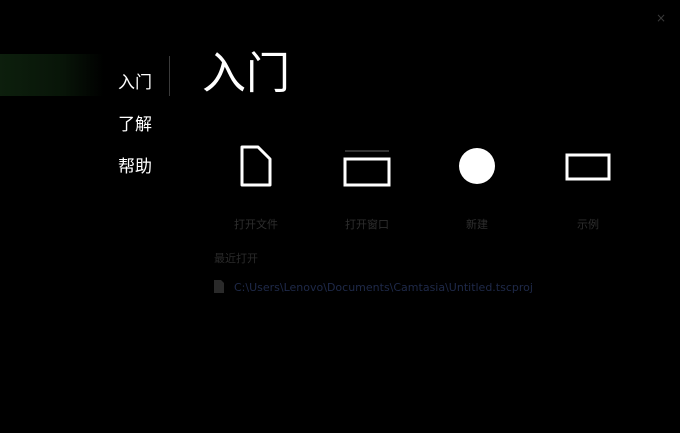 The height and width of the screenshot is (433, 680). Describe the element at coordinates (224, 287) in the screenshot. I see `document-icon` at that location.